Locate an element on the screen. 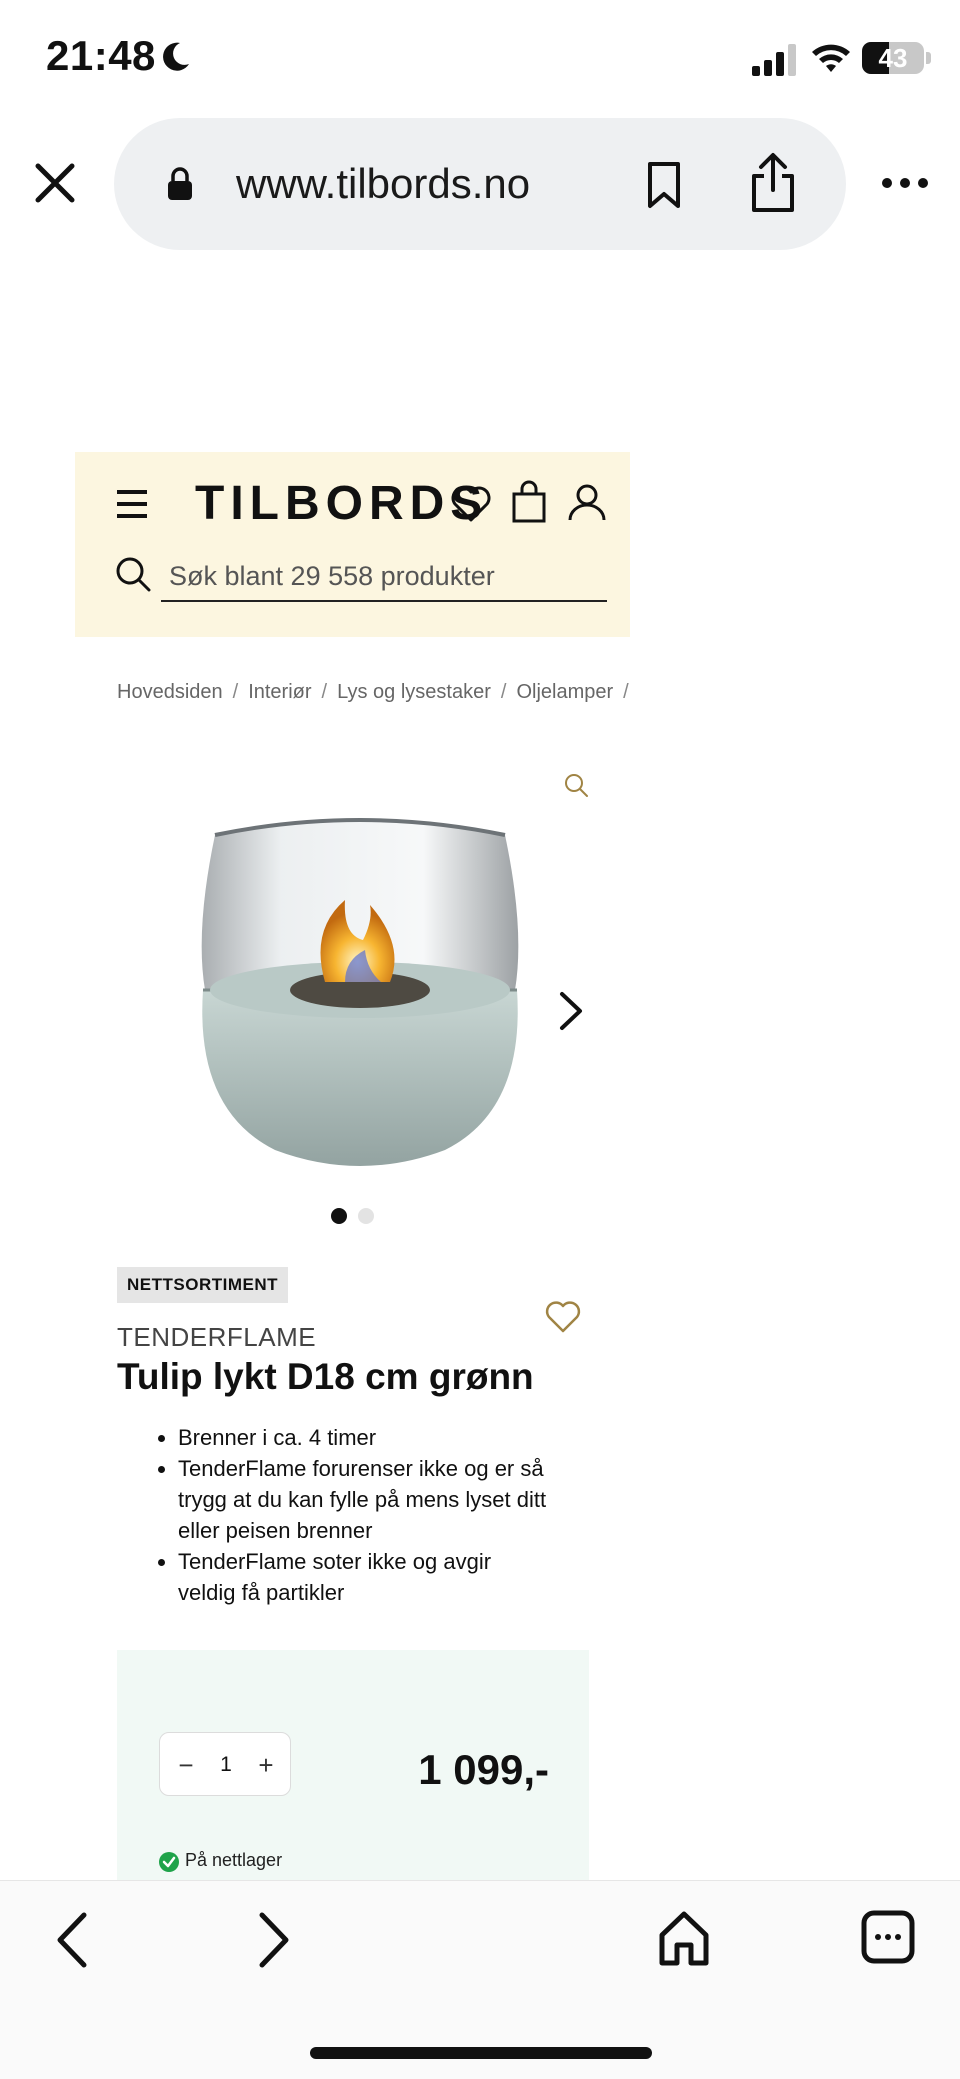 This screenshot has width=960, height=2079. status-time: 21:48 is located at coordinates (101, 55).